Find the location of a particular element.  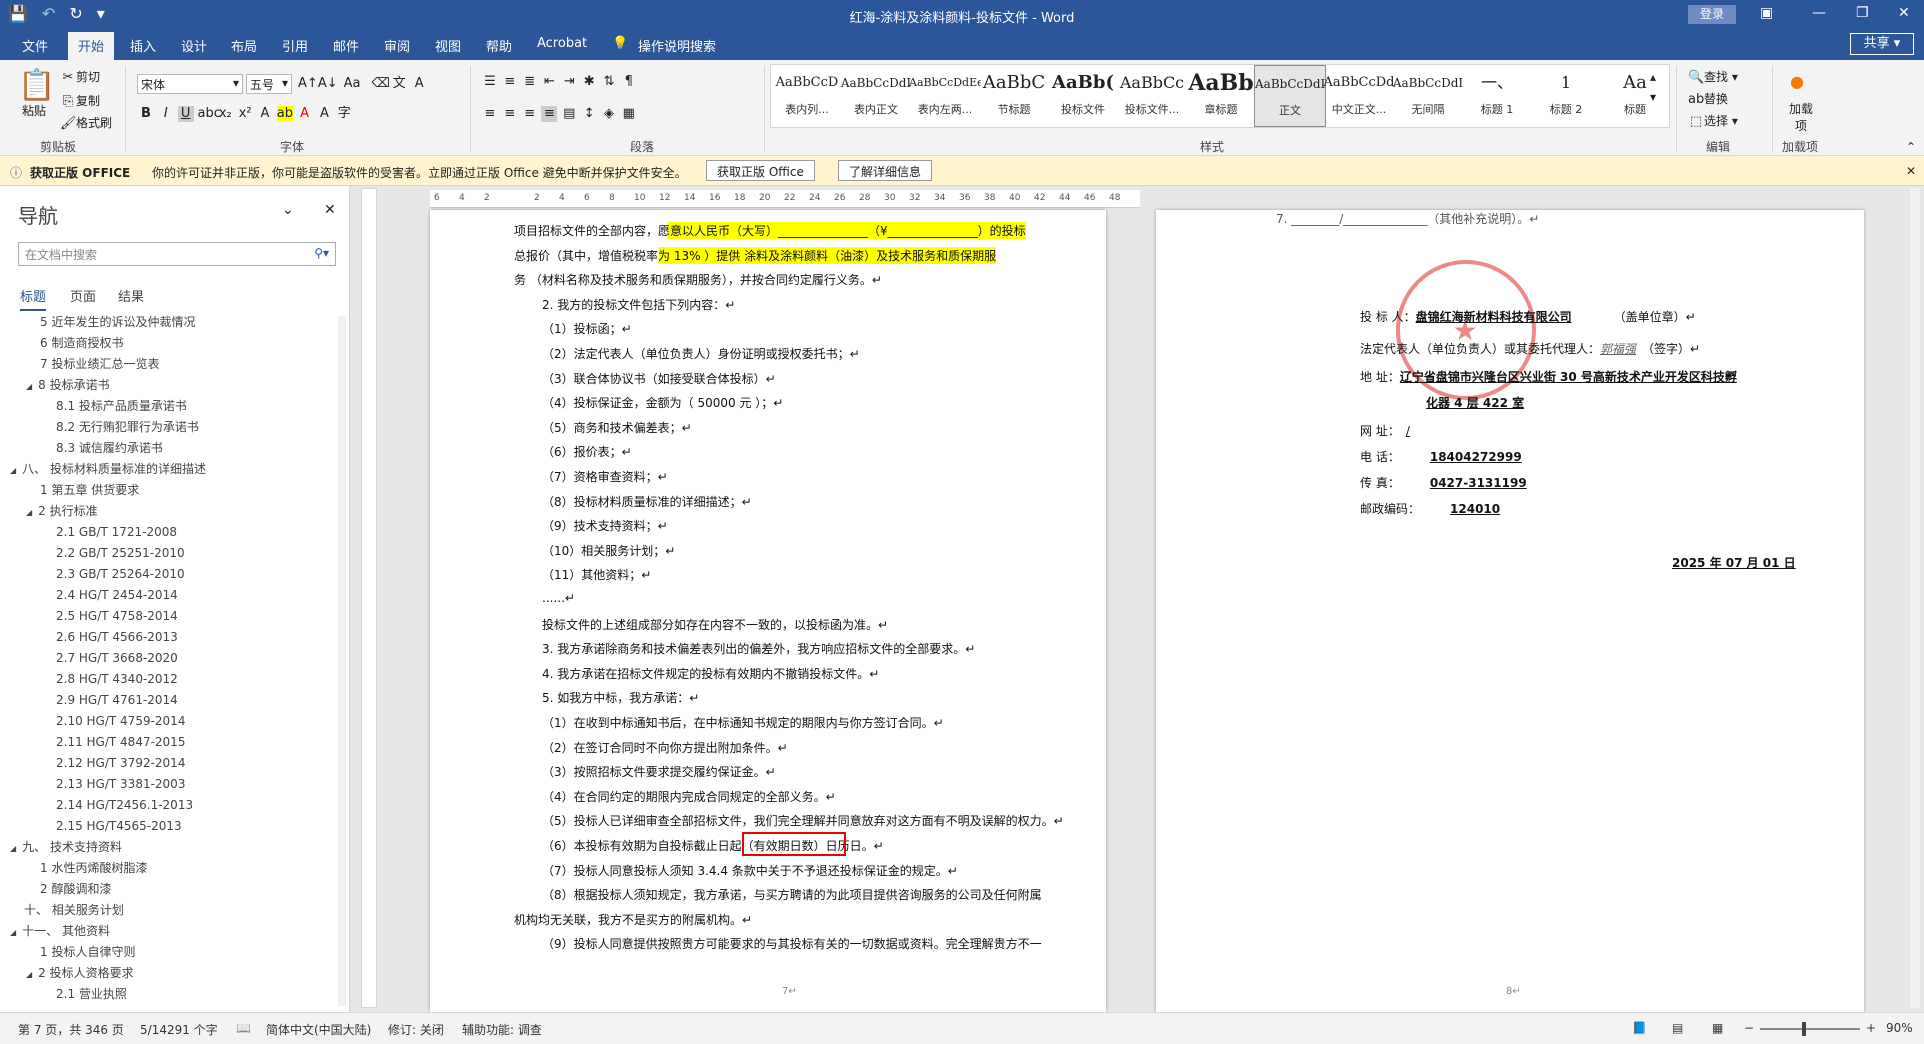

style-item: Aa 标题 is located at coordinates (1635, 96).